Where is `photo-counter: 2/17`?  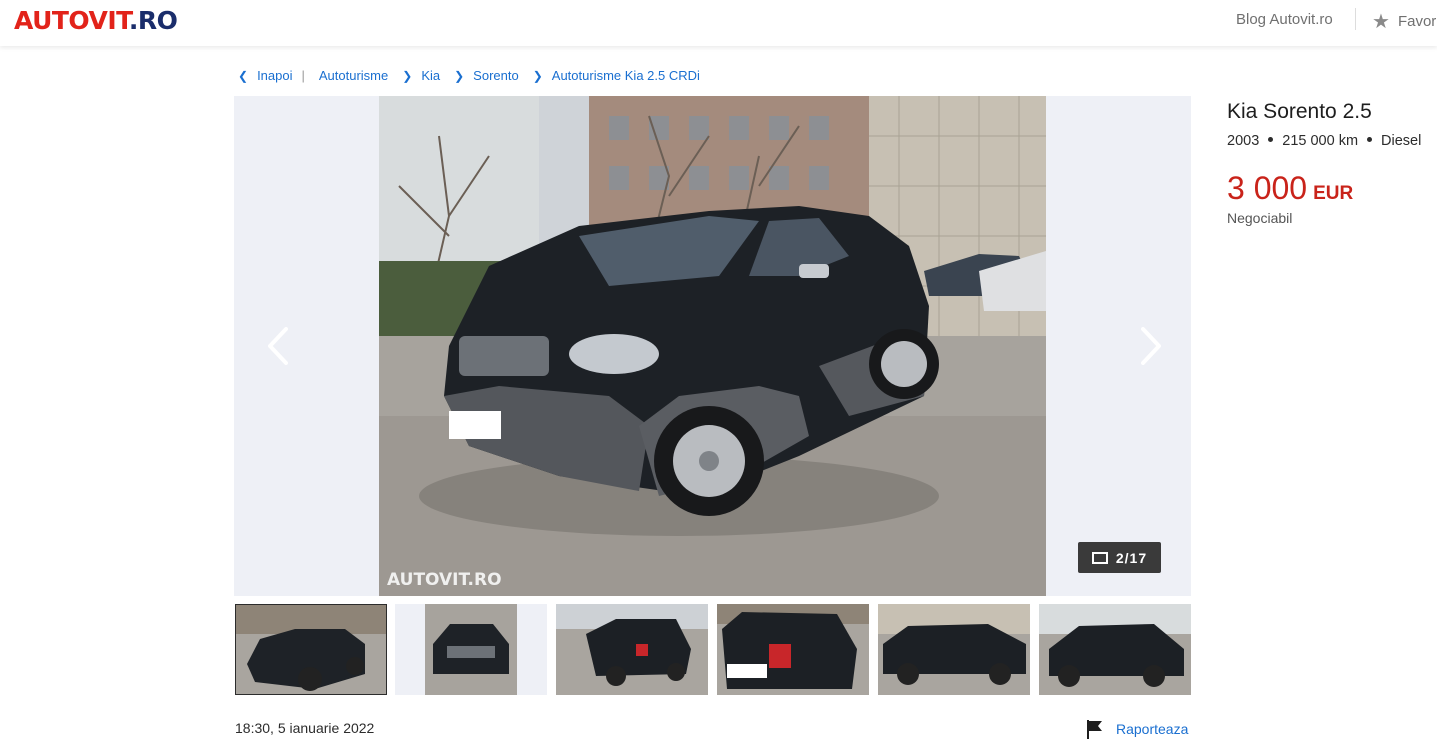 photo-counter: 2/17 is located at coordinates (1119, 557).